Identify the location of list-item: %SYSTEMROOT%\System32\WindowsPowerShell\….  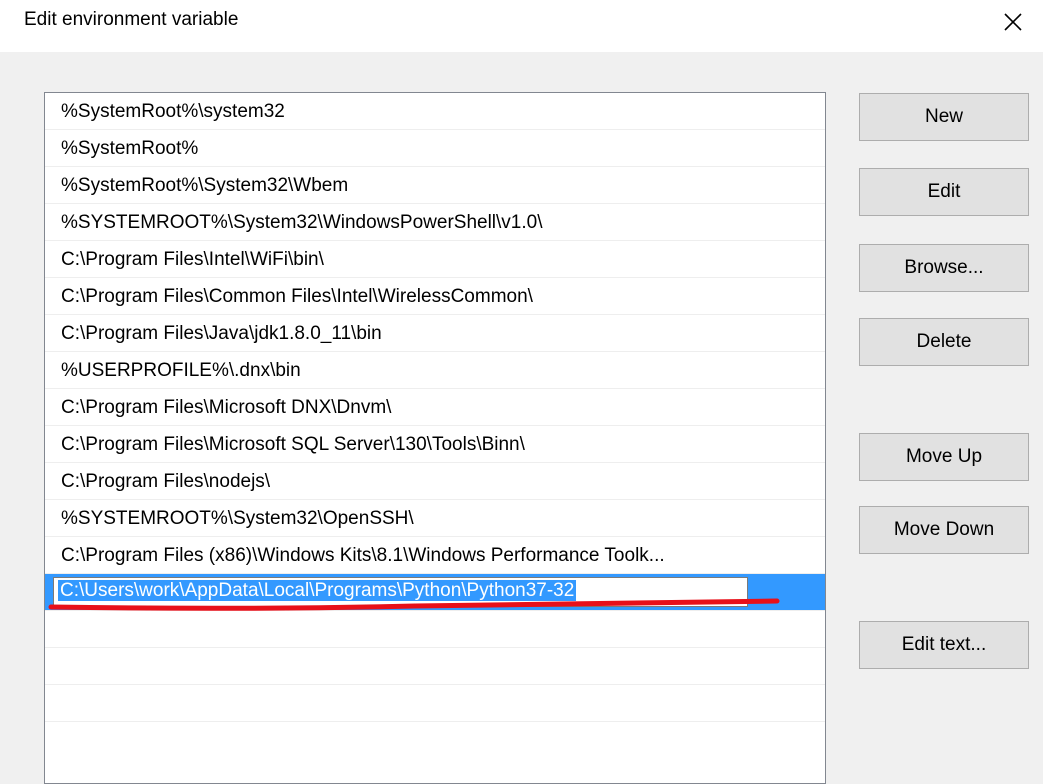
(435, 222).